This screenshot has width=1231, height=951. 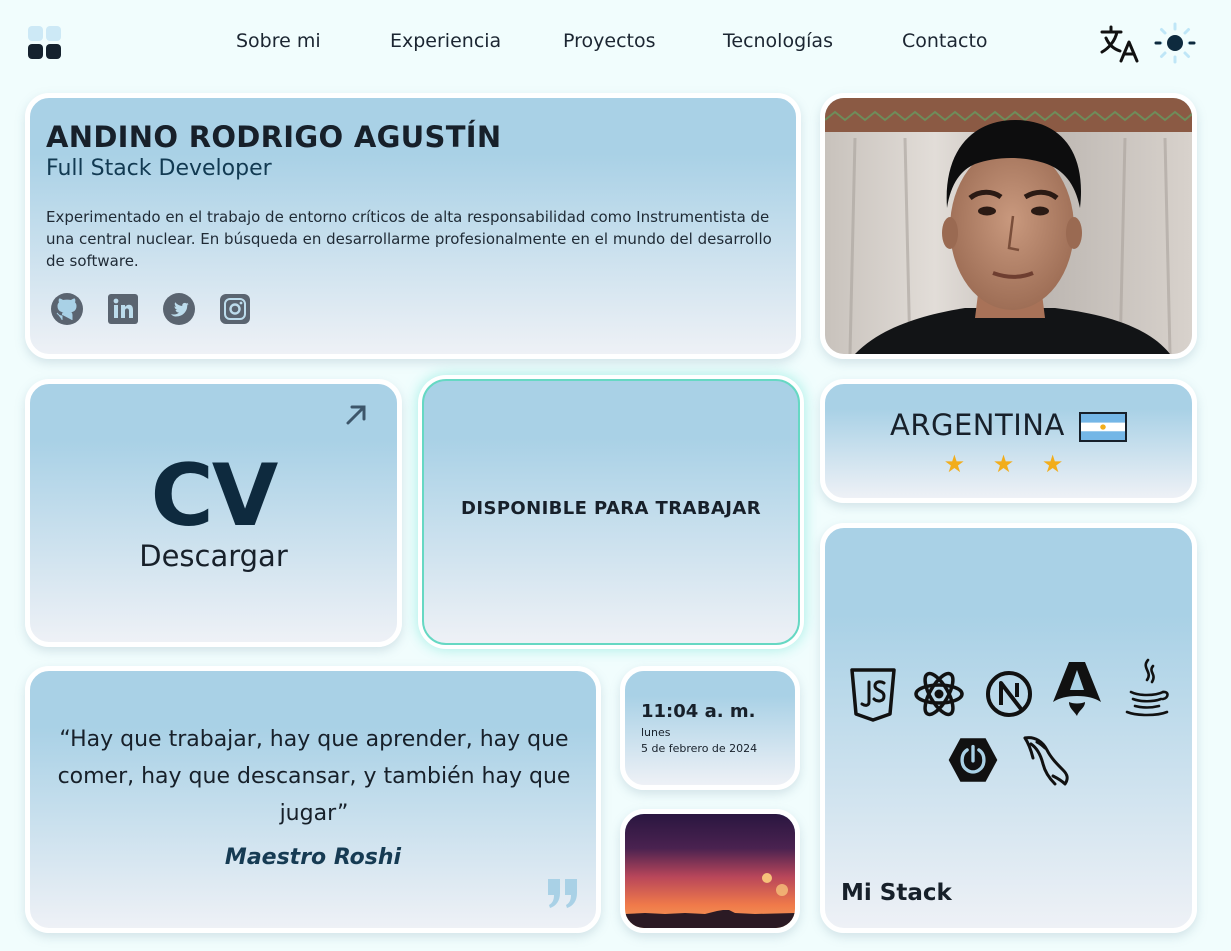 I want to click on tech-stack-card: Mi Stack, so click(x=1008, y=728).